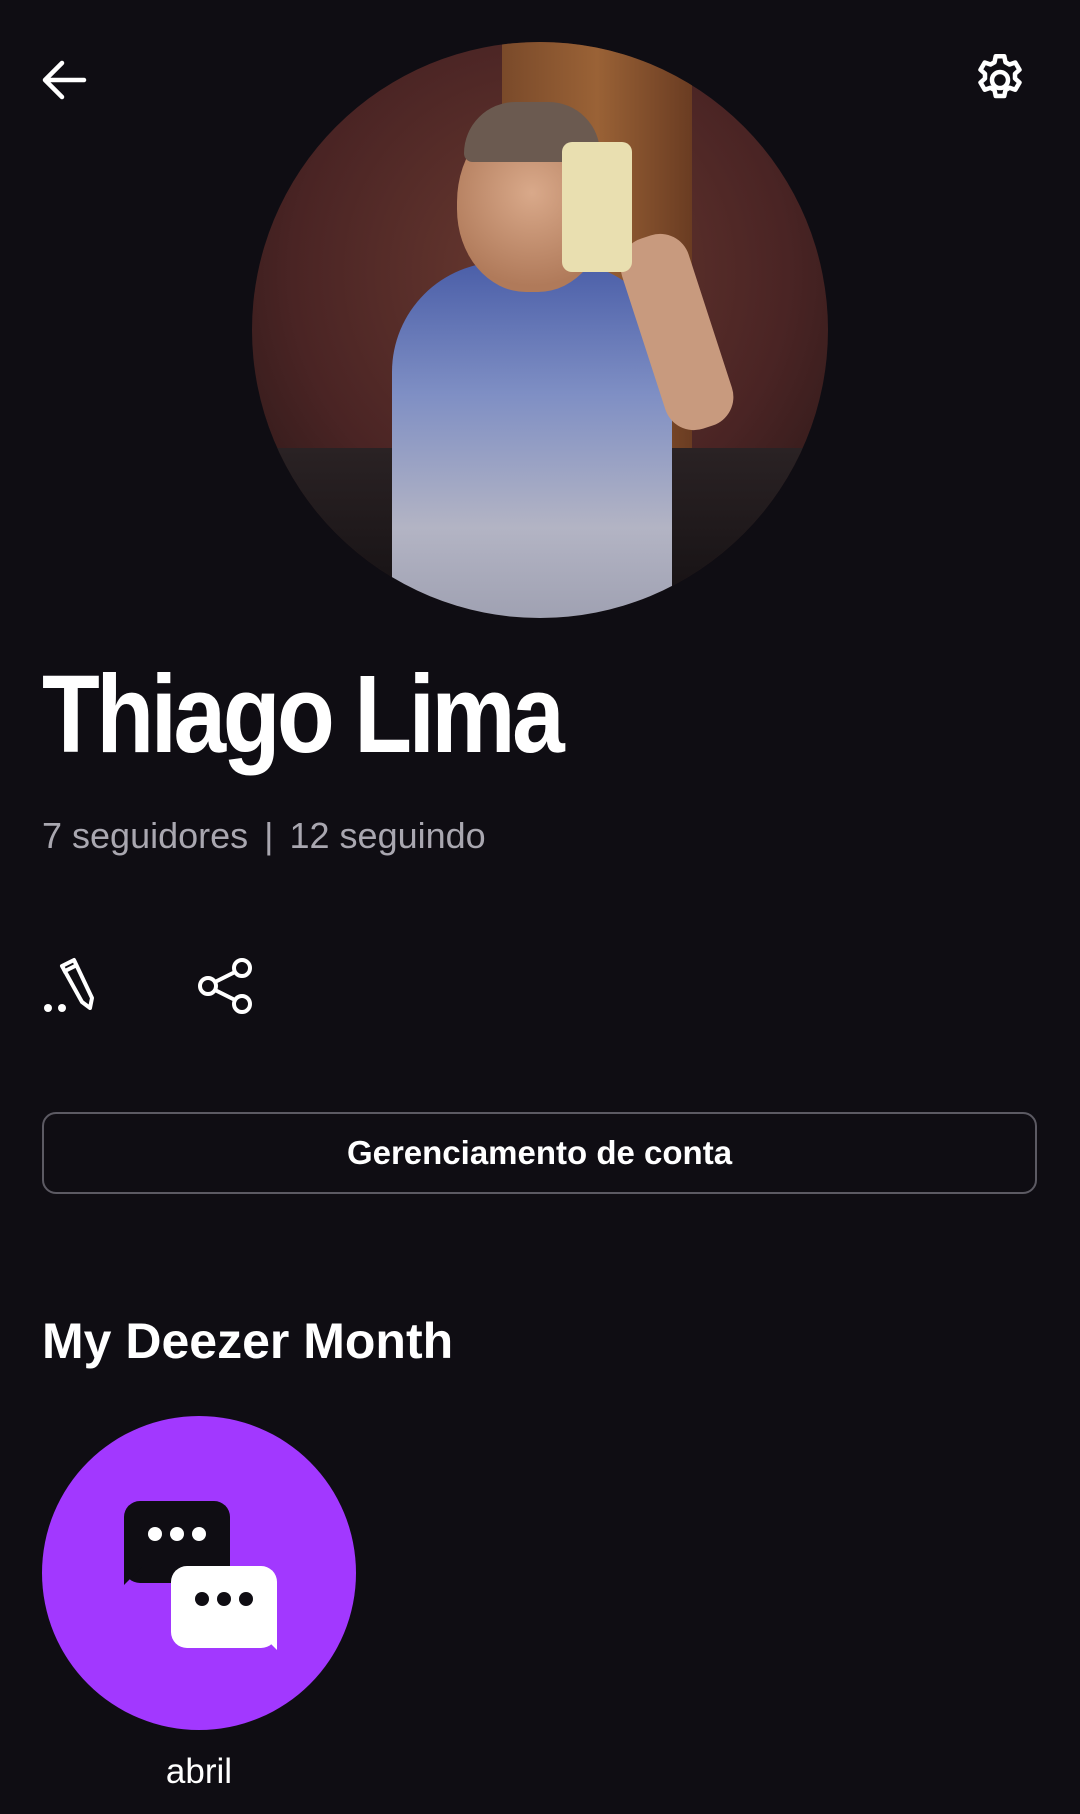 This screenshot has height=1814, width=1080. Describe the element at coordinates (597, 207) in the screenshot. I see `avatar-phone` at that location.